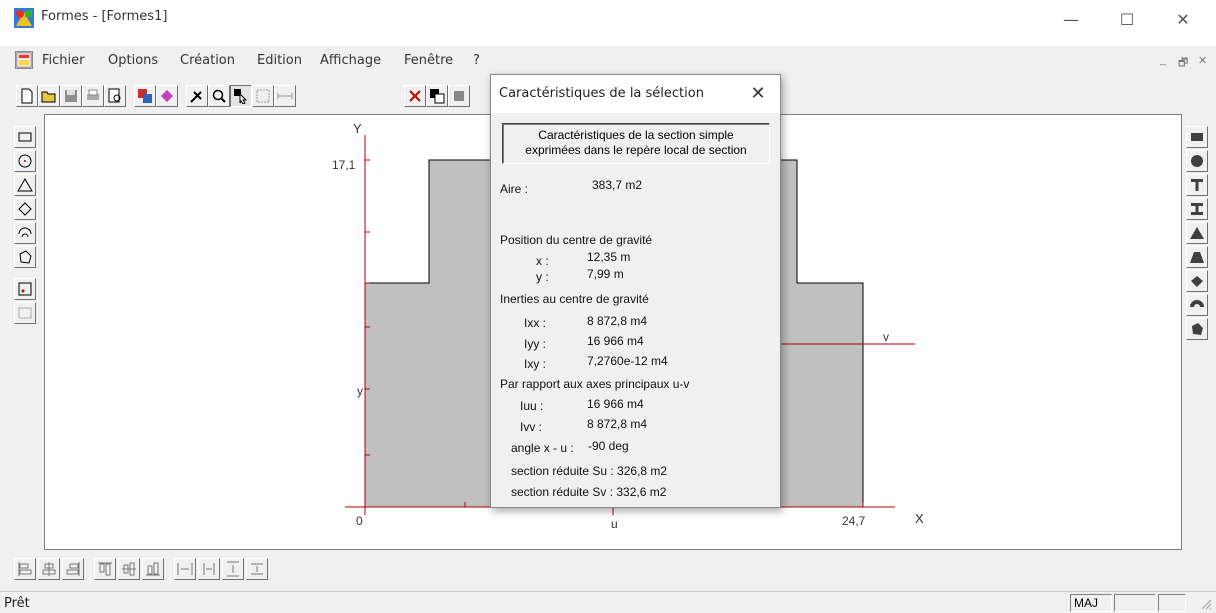 Image resolution: width=1216 pixels, height=613 pixels. I want to click on section-polygon-button, so click(1197, 329).